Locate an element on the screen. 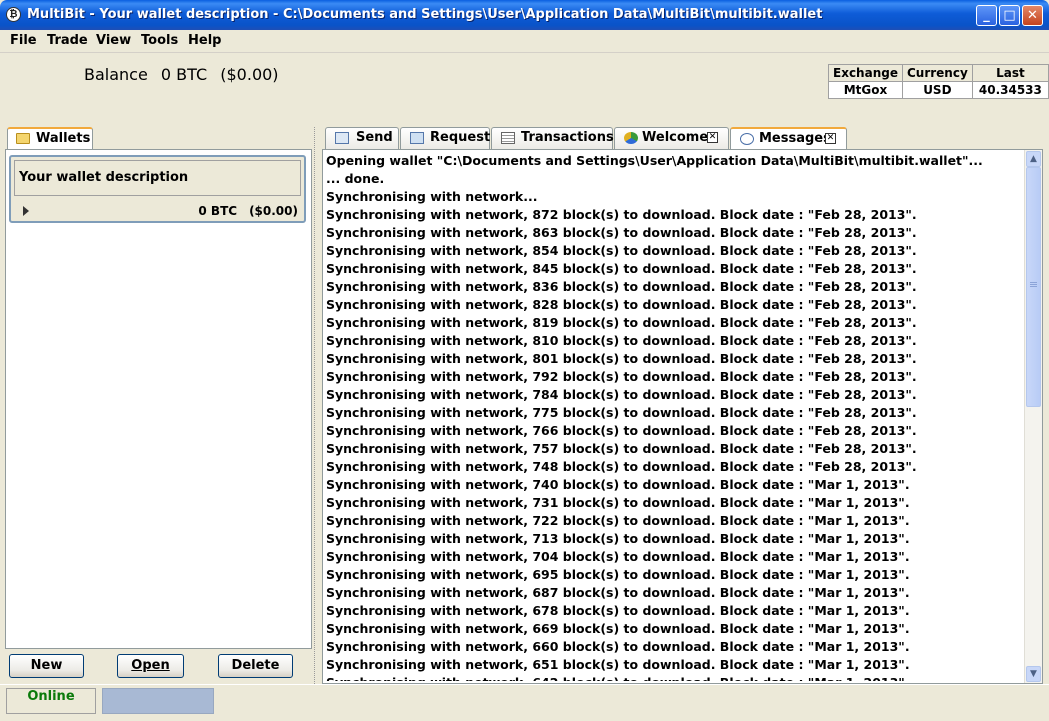  delete-wallet-button: Delete is located at coordinates (255, 666).